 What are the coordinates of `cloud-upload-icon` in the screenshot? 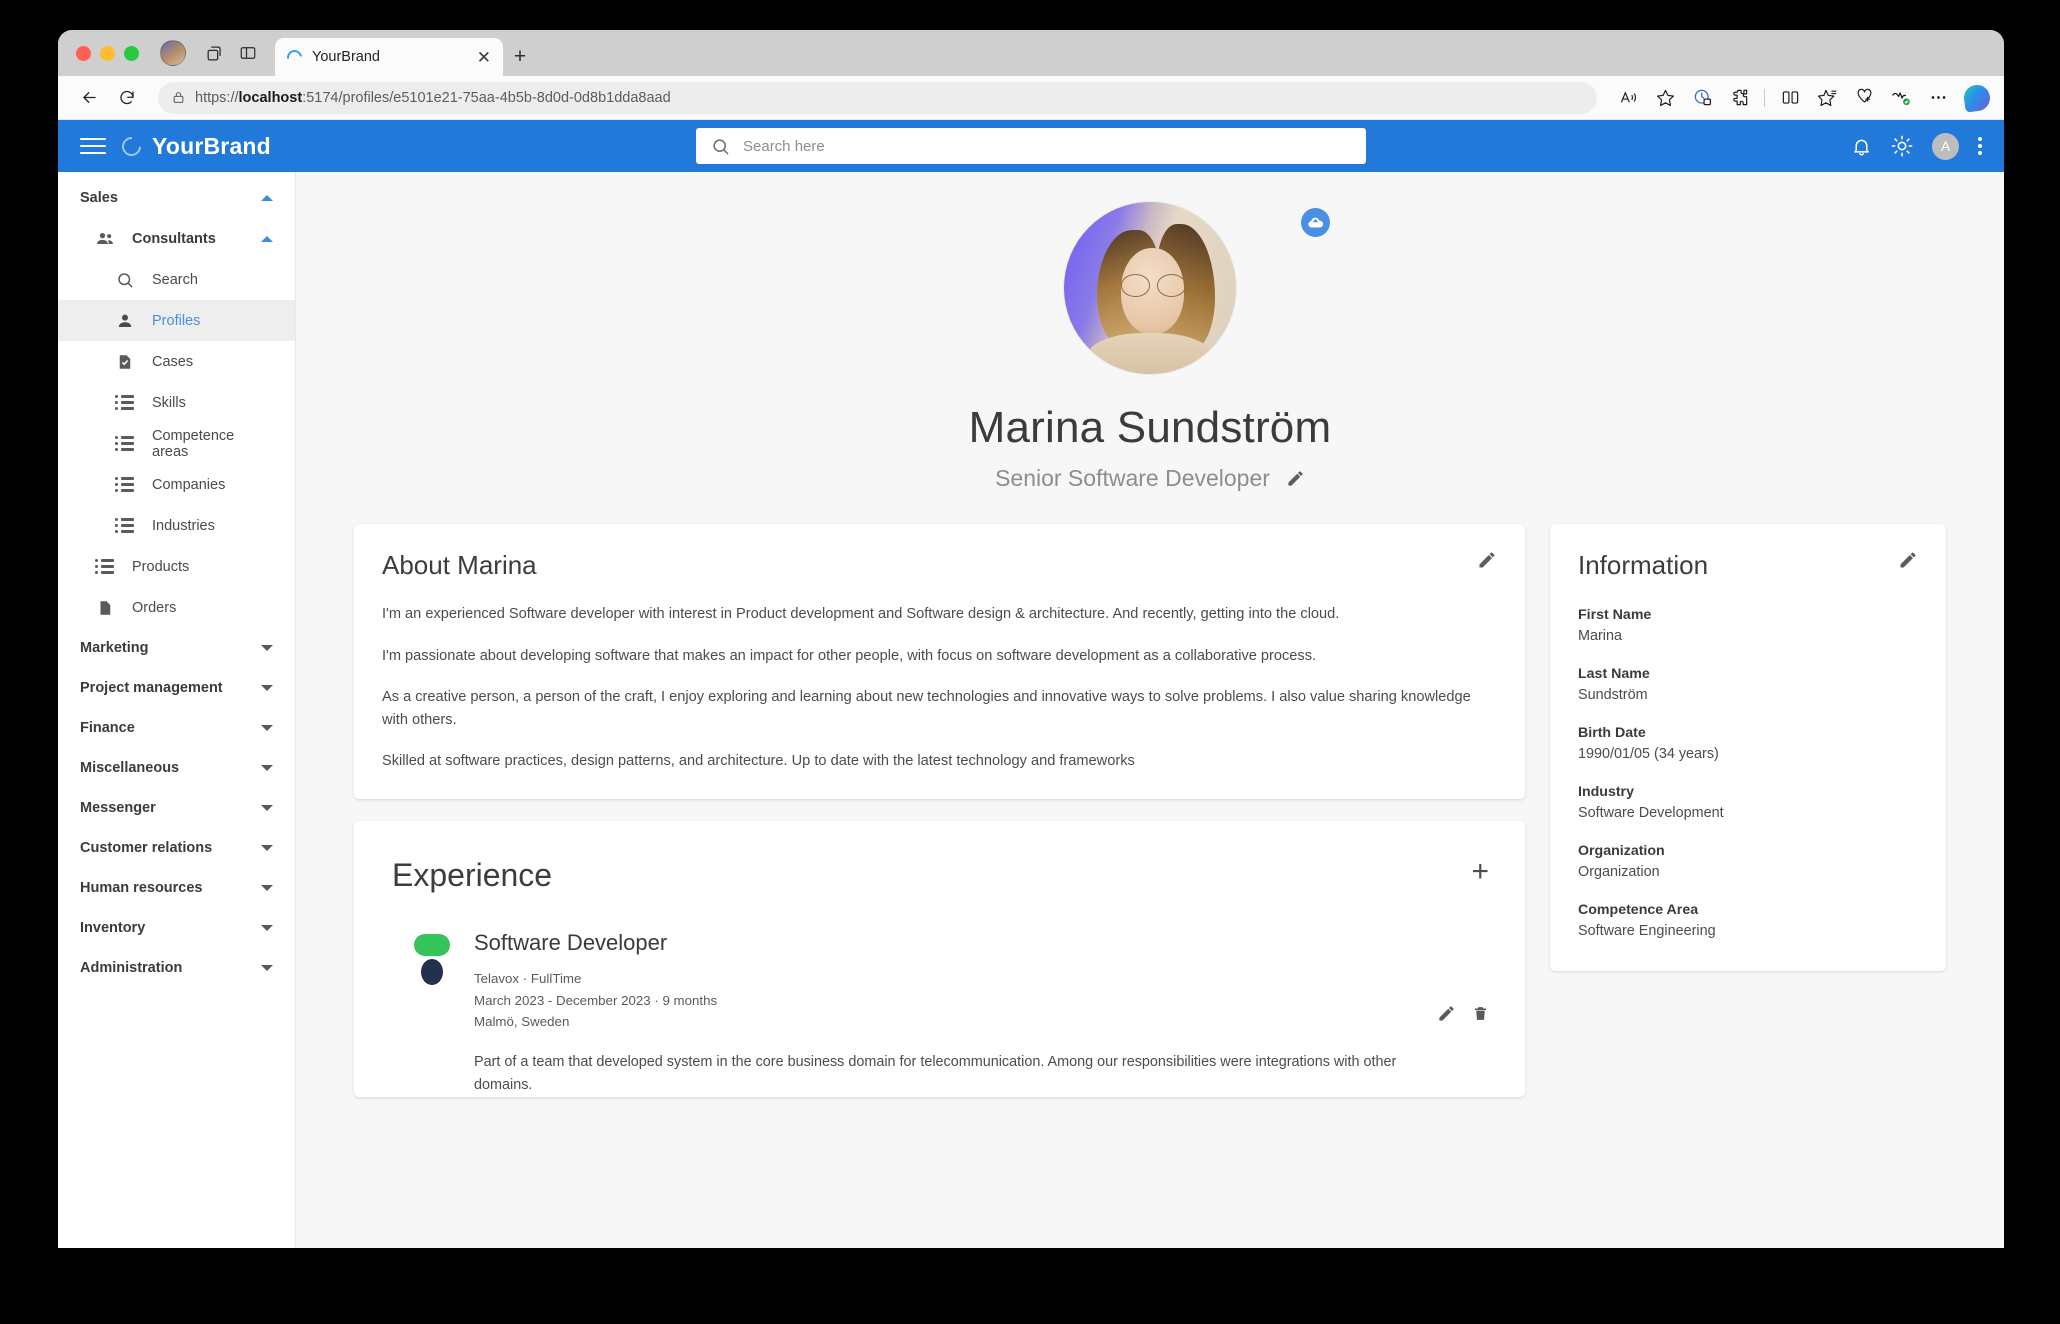 It's located at (1315, 222).